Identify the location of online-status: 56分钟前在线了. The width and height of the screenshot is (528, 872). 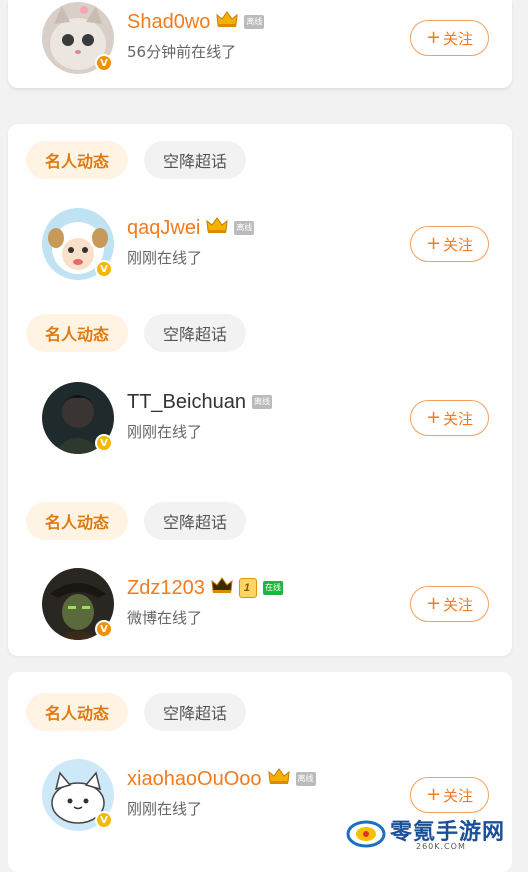
(182, 52).